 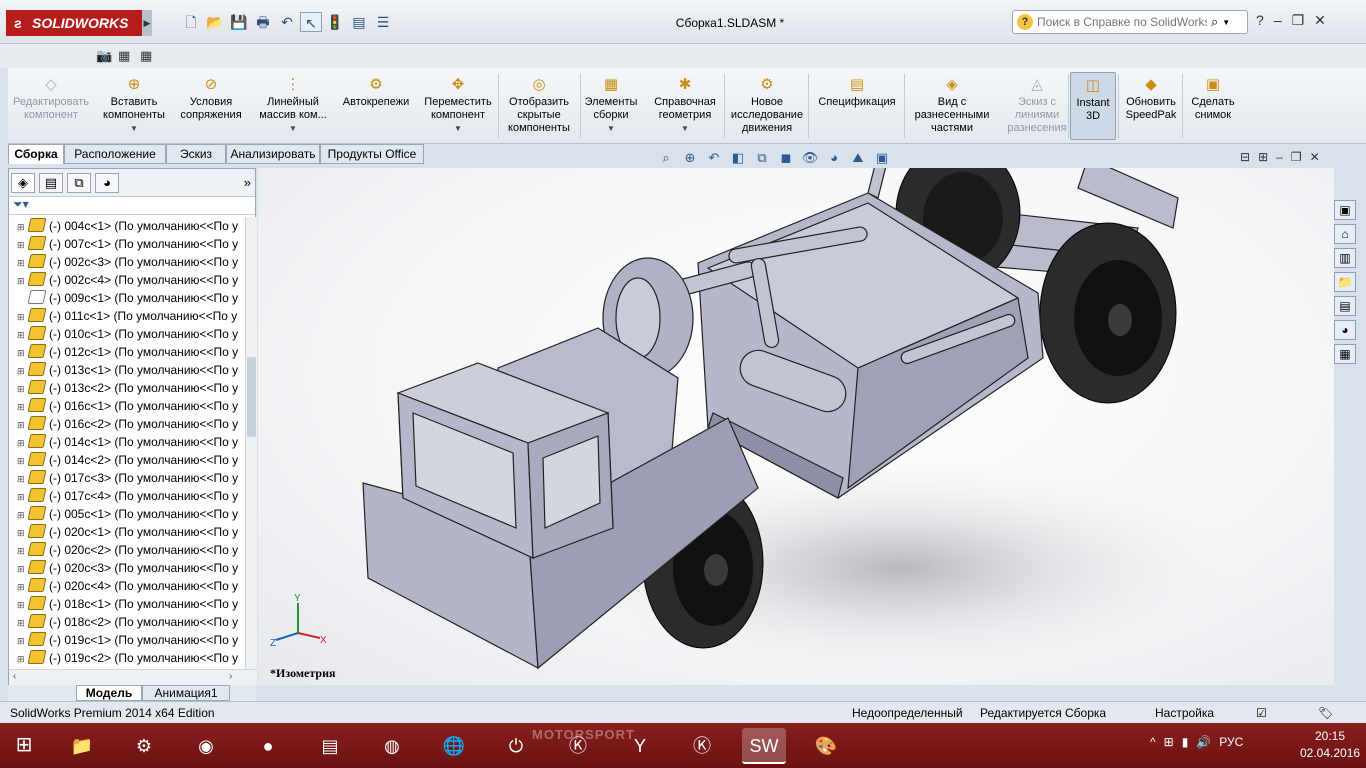 What do you see at coordinates (1325, 713) in the screenshot?
I see `tag-icon: 🏷` at bounding box center [1325, 713].